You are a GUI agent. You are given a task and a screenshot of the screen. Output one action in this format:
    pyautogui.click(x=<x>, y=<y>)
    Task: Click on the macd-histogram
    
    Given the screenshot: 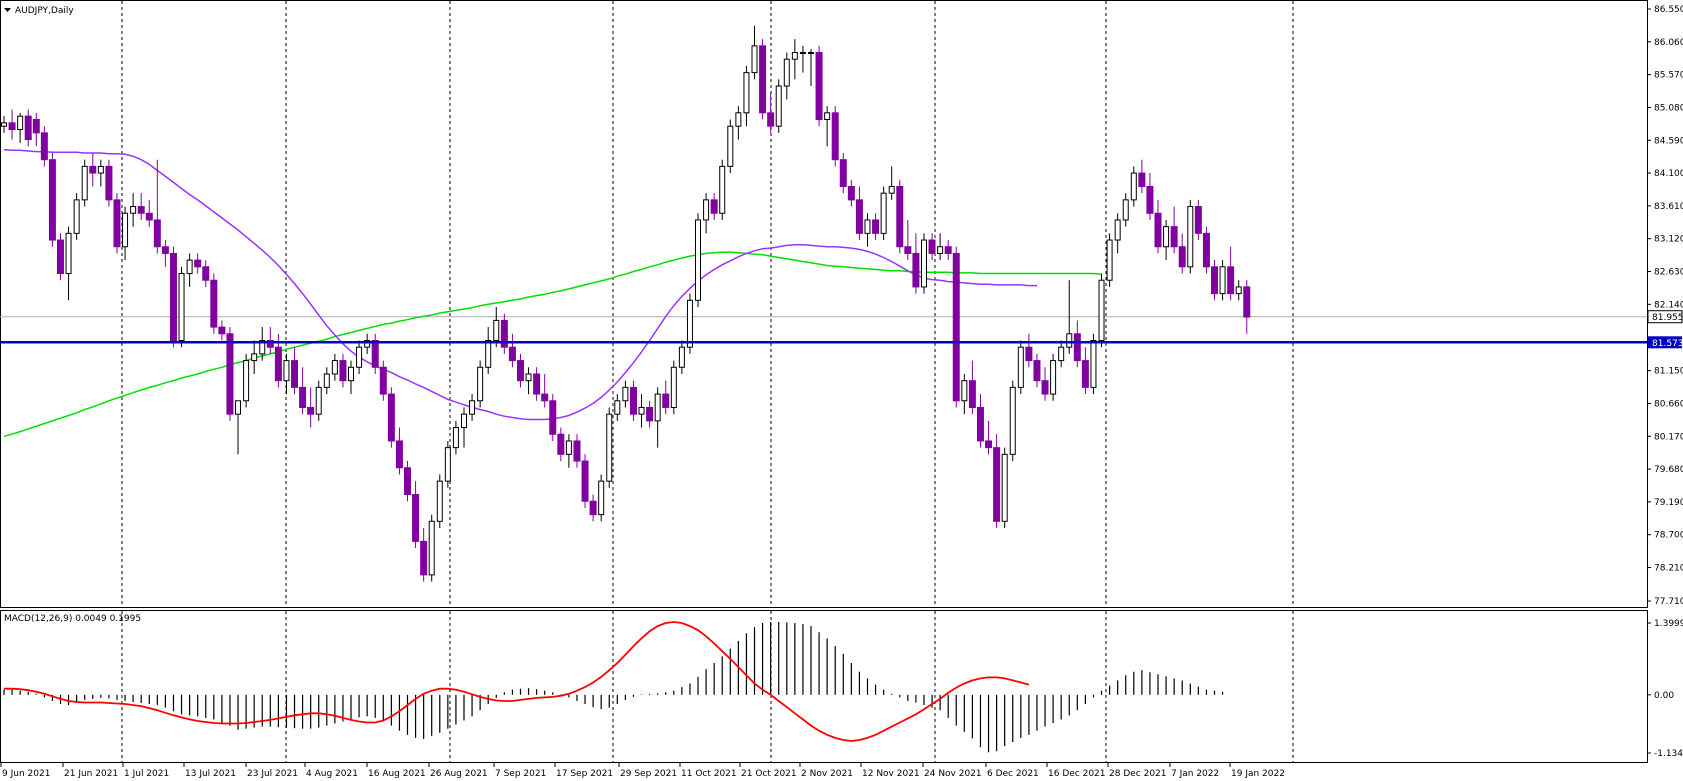 What is the action you would take?
    pyautogui.click(x=613, y=687)
    